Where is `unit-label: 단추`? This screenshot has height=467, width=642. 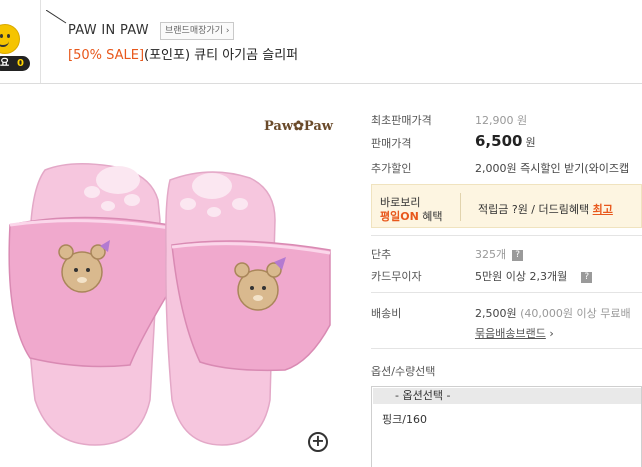 unit-label: 단추 is located at coordinates (381, 254).